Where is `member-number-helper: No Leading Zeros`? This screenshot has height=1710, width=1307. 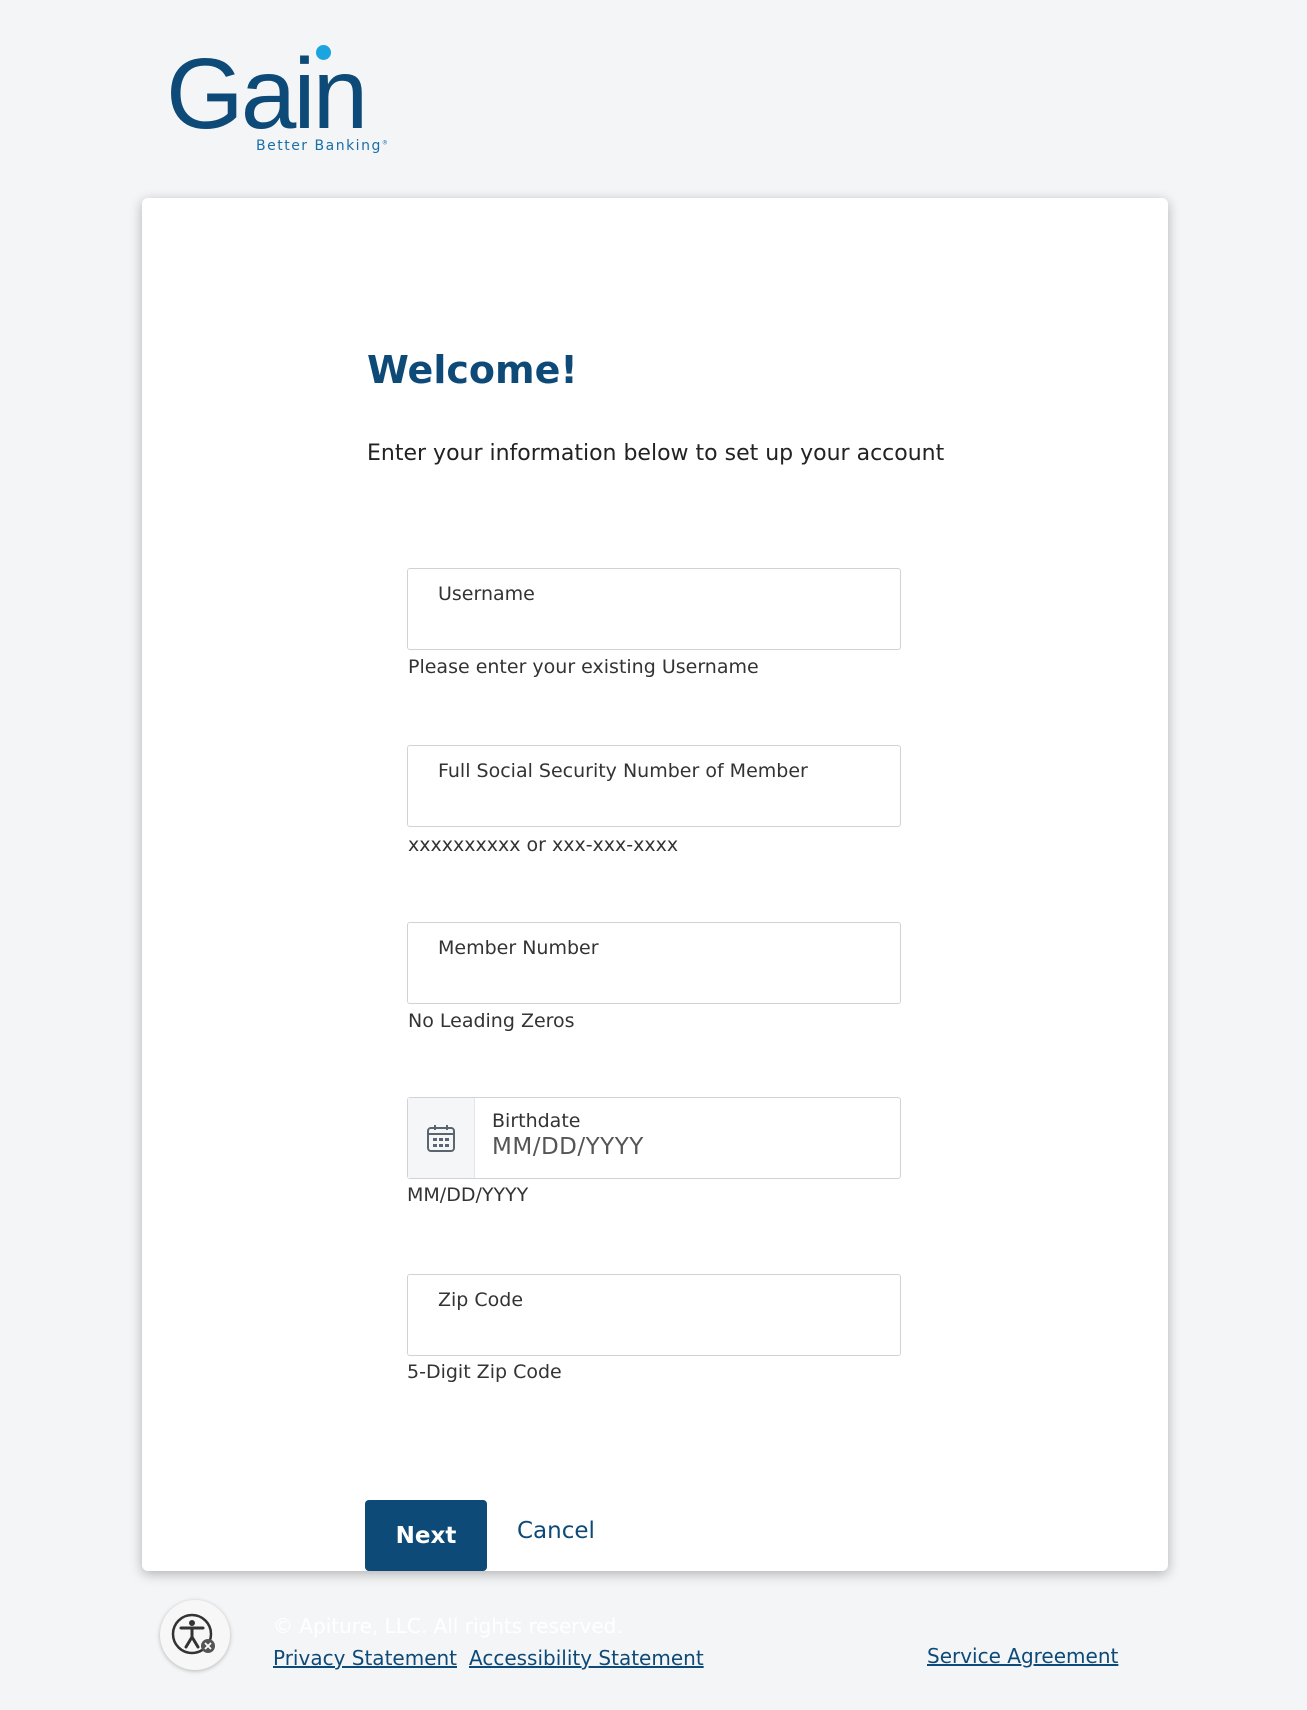
member-number-helper: No Leading Zeros is located at coordinates (491, 1021).